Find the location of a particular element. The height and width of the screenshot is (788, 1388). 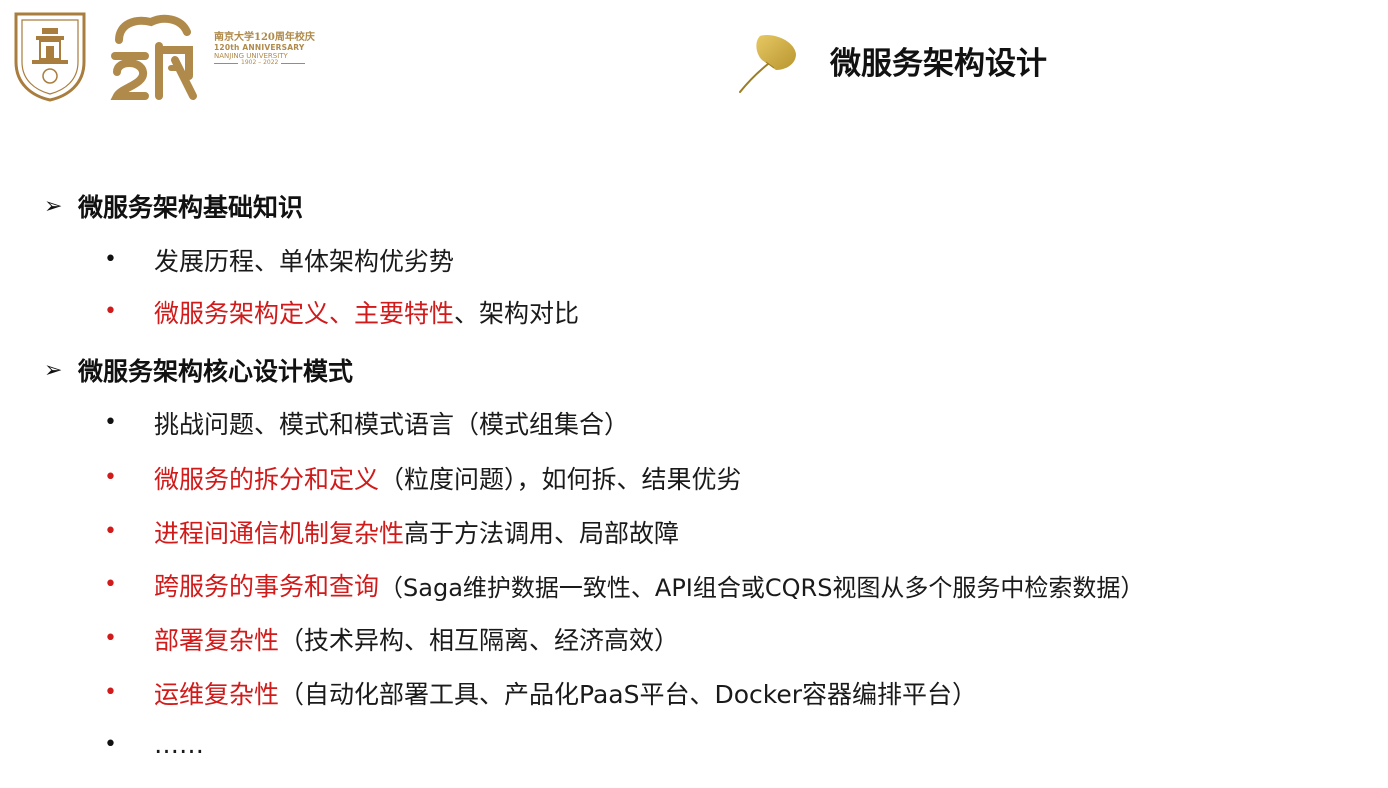

ginkgo-leaf-icon is located at coordinates (767, 63).